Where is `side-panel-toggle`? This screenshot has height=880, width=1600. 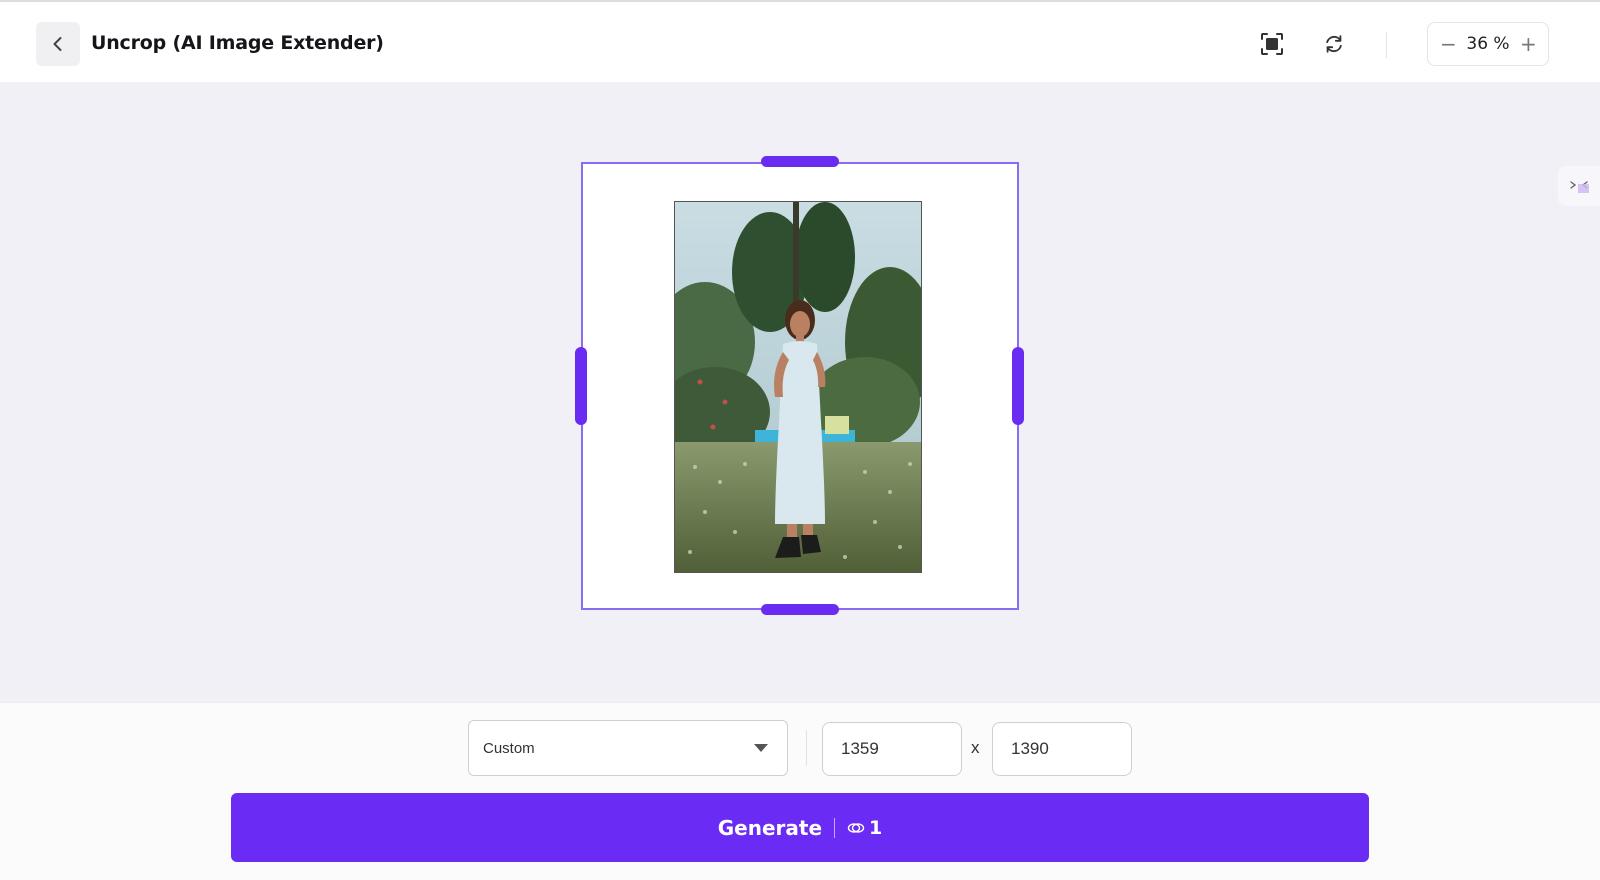
side-panel-toggle is located at coordinates (1579, 186).